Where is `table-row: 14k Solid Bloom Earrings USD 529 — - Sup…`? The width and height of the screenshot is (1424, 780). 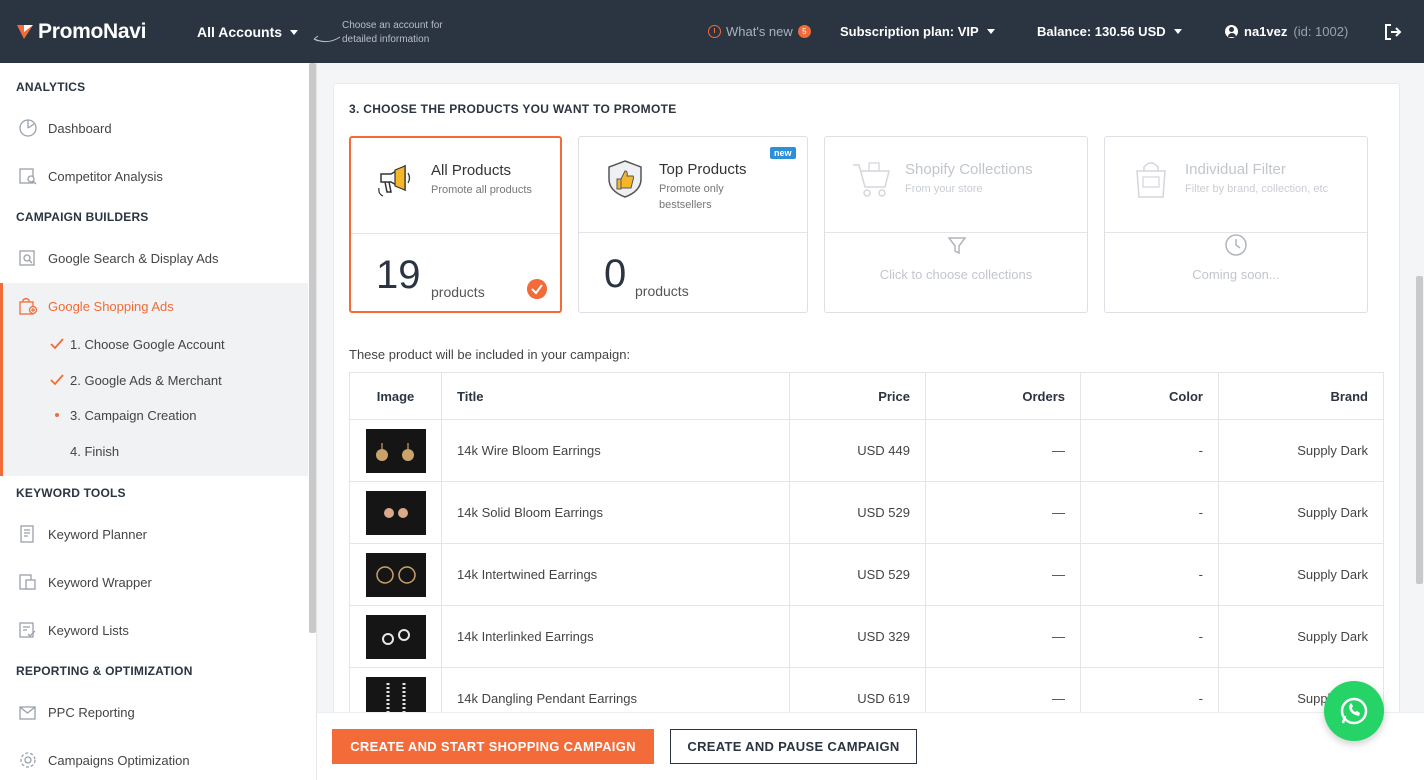
table-row: 14k Solid Bloom Earrings USD 529 — - Sup… is located at coordinates (866, 512).